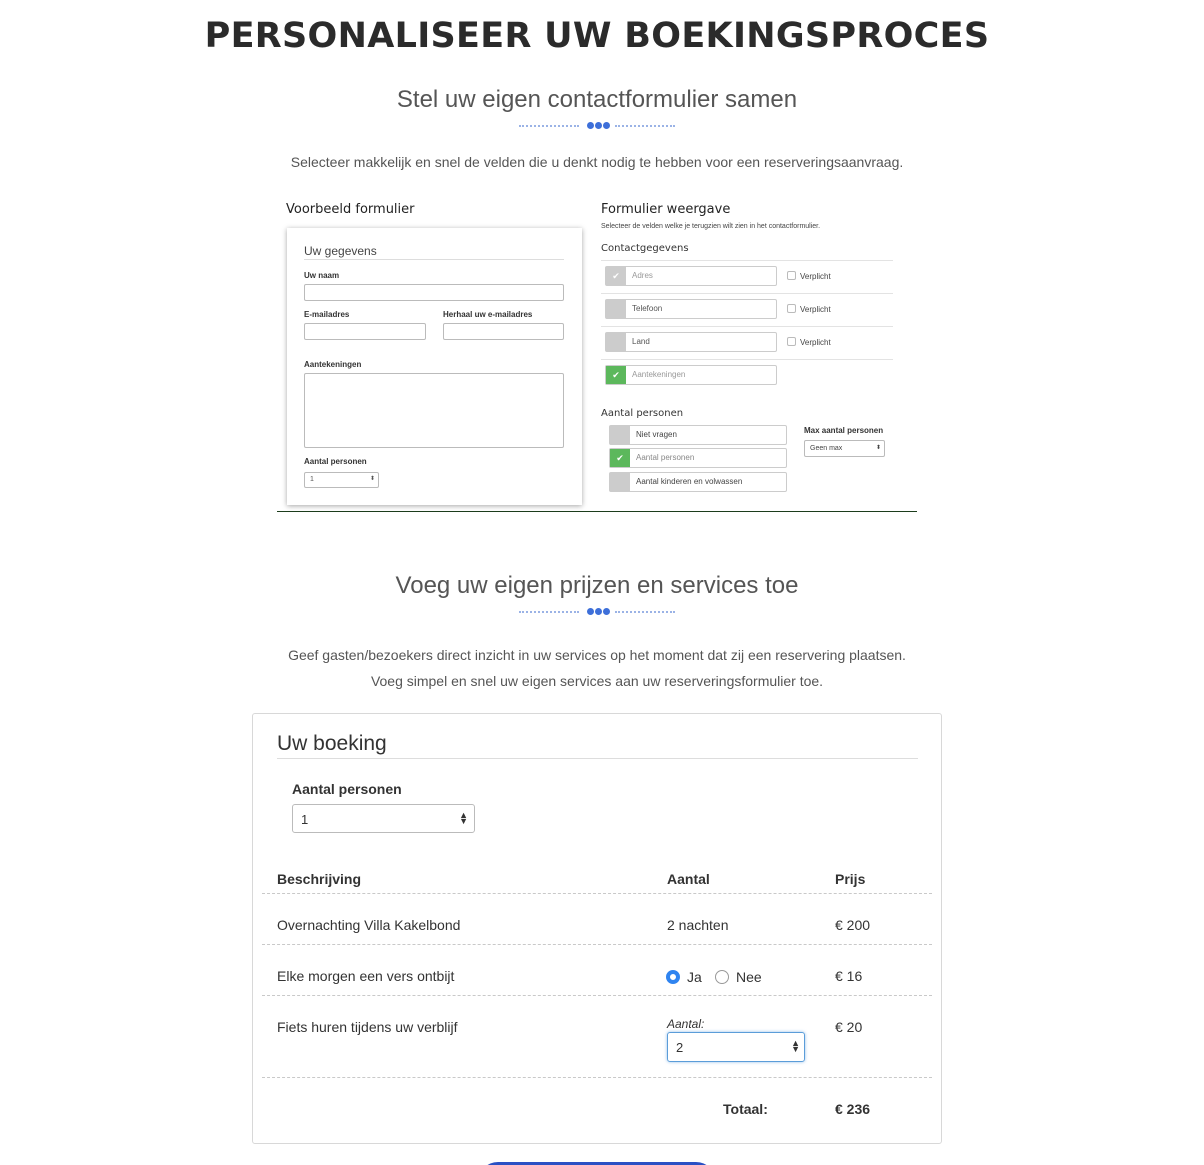  Describe the element at coordinates (691, 276) in the screenshot. I see `field-toggle-adres: ✔ Adres` at that location.